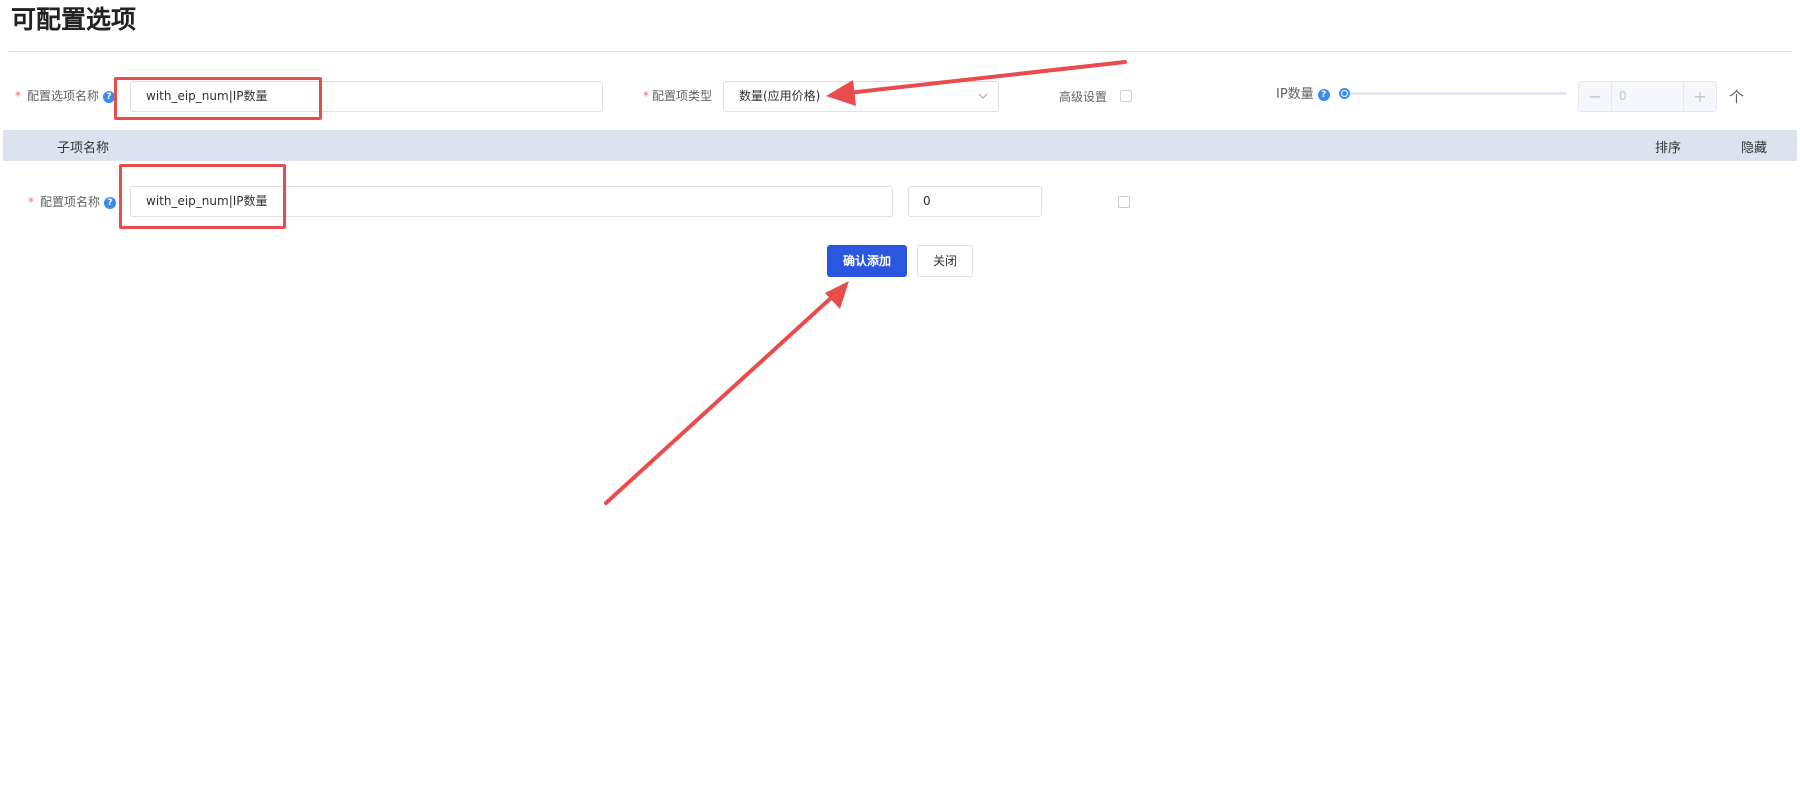  Describe the element at coordinates (1647, 96) in the screenshot. I see `quantity-stepper: − 0 +` at that location.